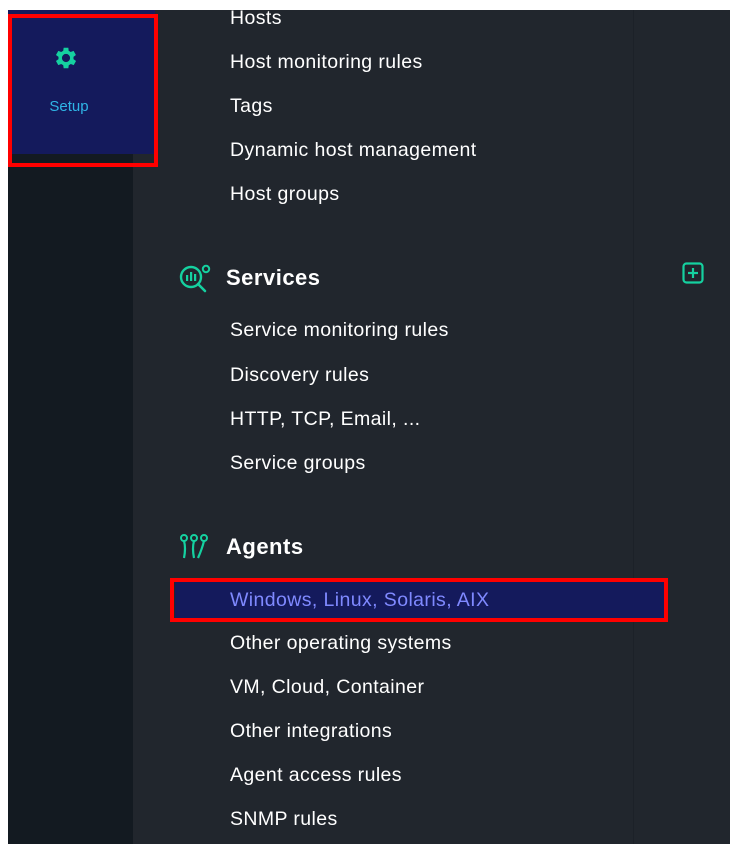  What do you see at coordinates (633, 427) in the screenshot?
I see `panel-divider` at bounding box center [633, 427].